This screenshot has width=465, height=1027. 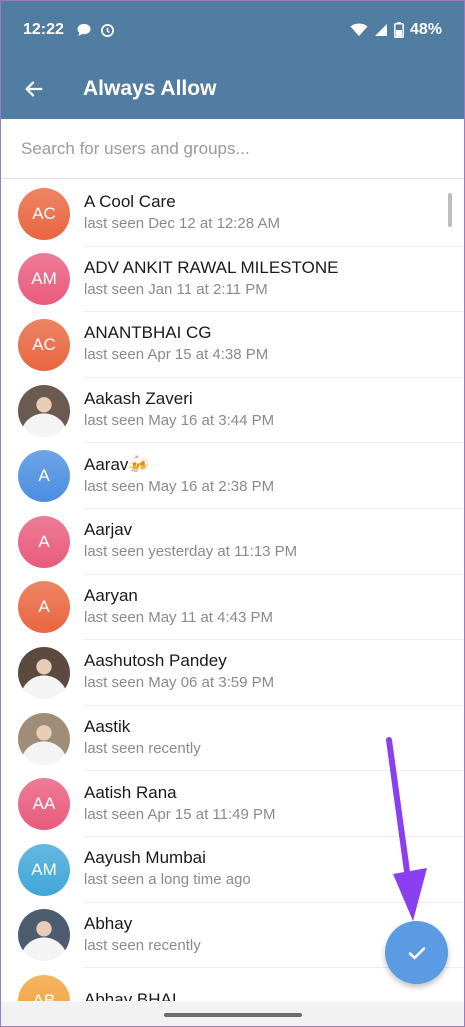 I want to click on contact-row: A Aaryan last seen May 11 at 4:43 PM, so click(x=232, y=608).